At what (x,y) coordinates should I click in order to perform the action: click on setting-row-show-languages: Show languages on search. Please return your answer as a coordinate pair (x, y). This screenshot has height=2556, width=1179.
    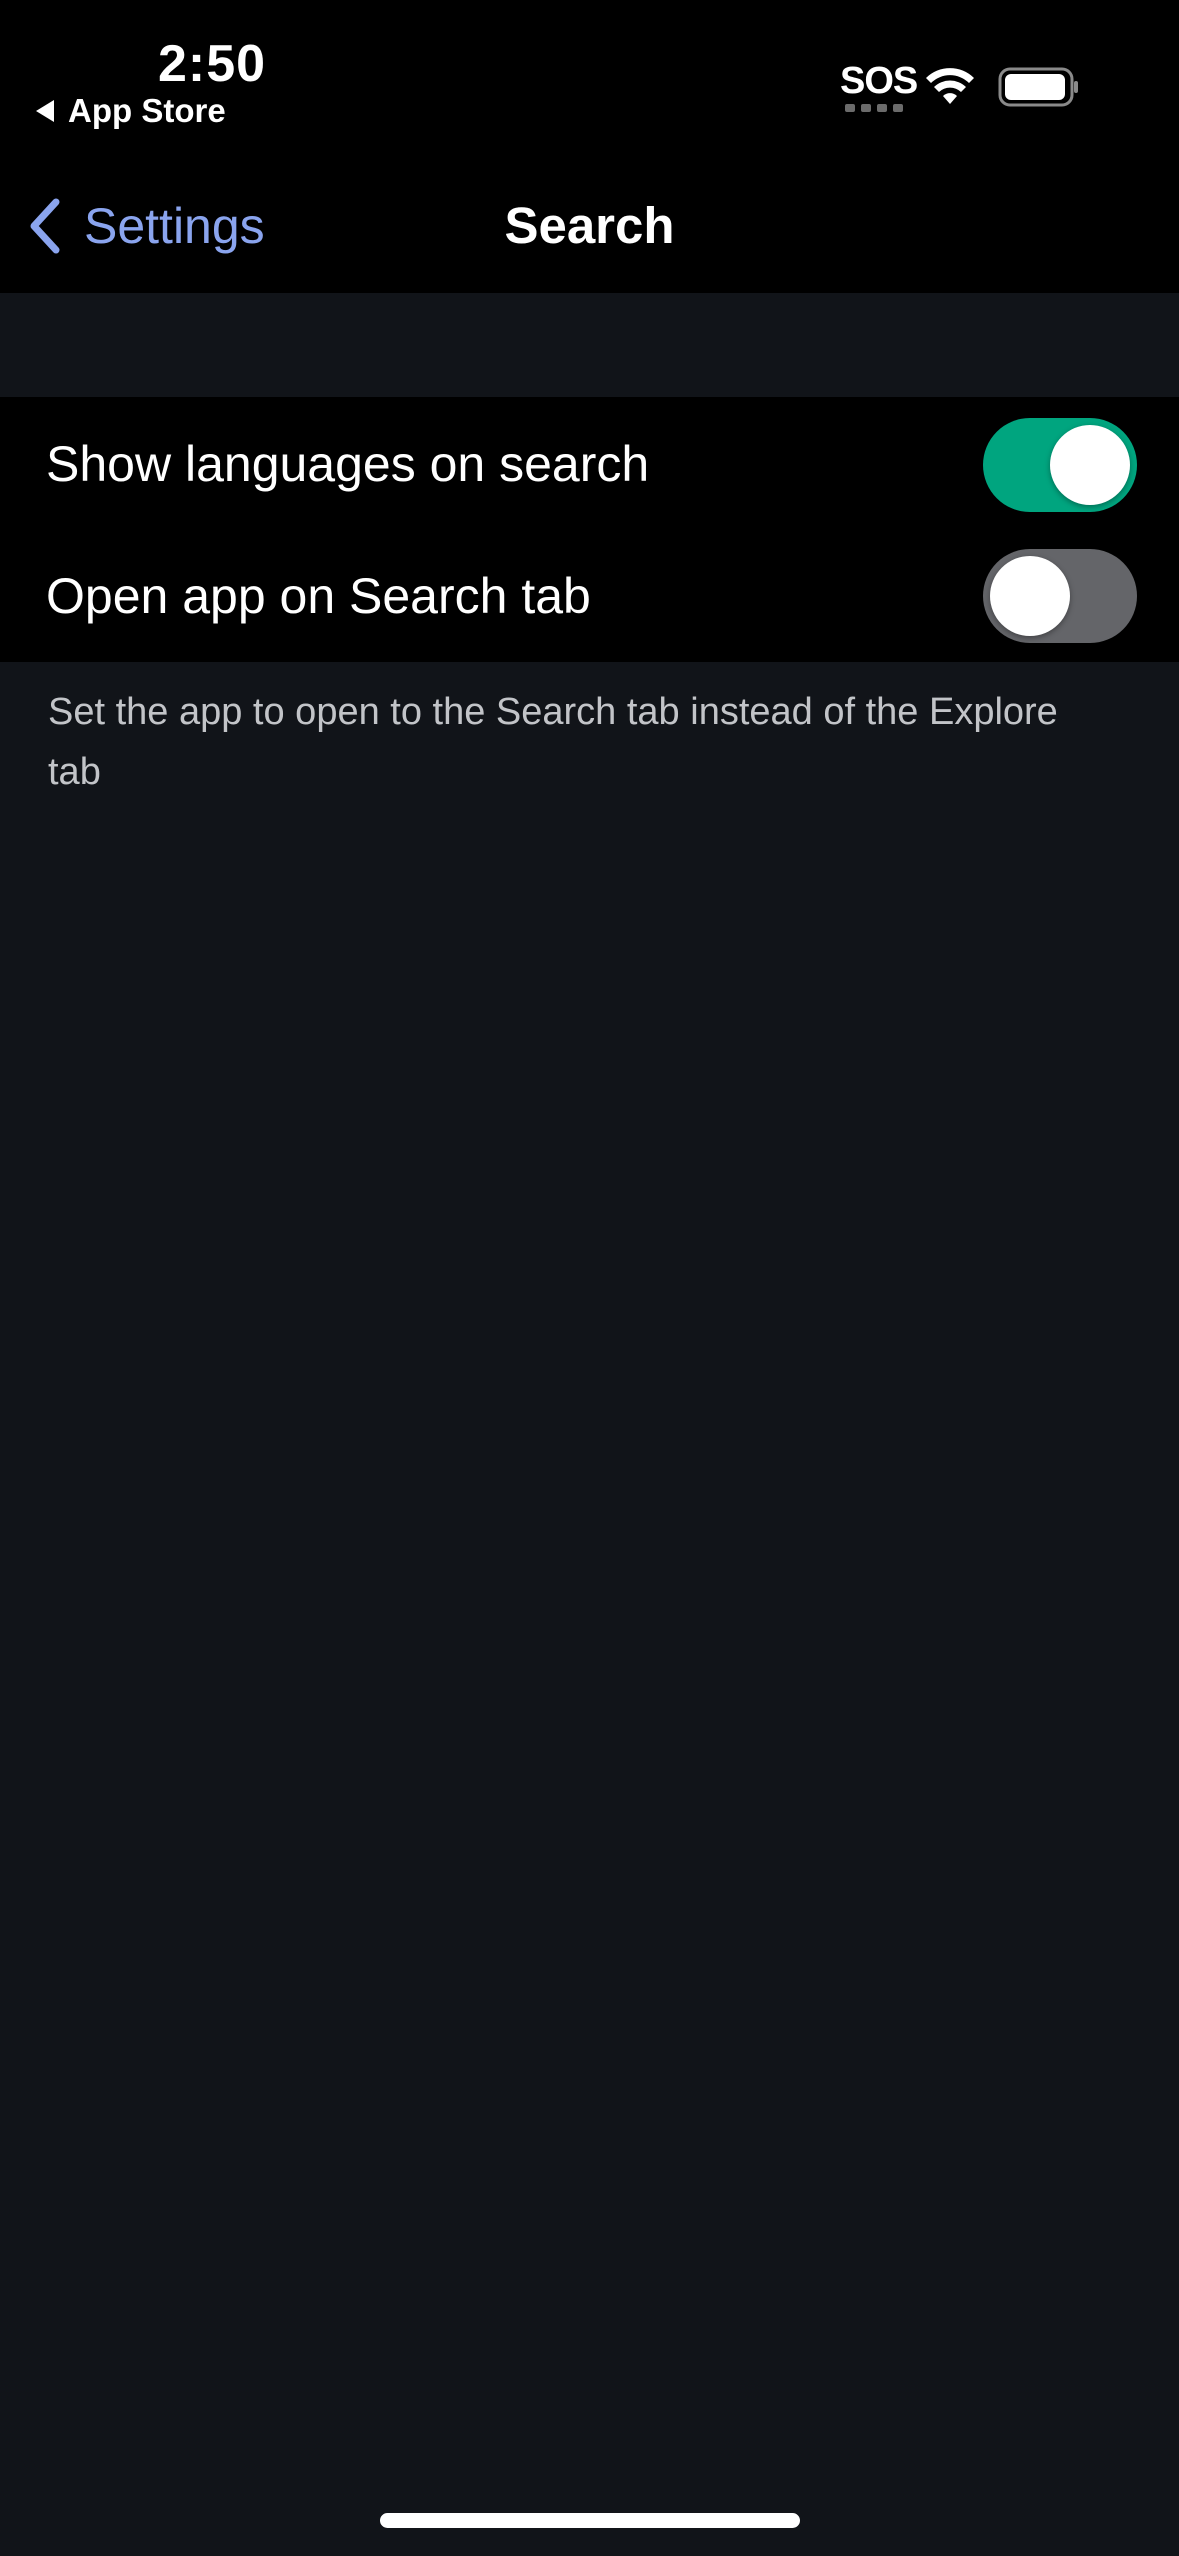
    Looking at the image, I should click on (589, 463).